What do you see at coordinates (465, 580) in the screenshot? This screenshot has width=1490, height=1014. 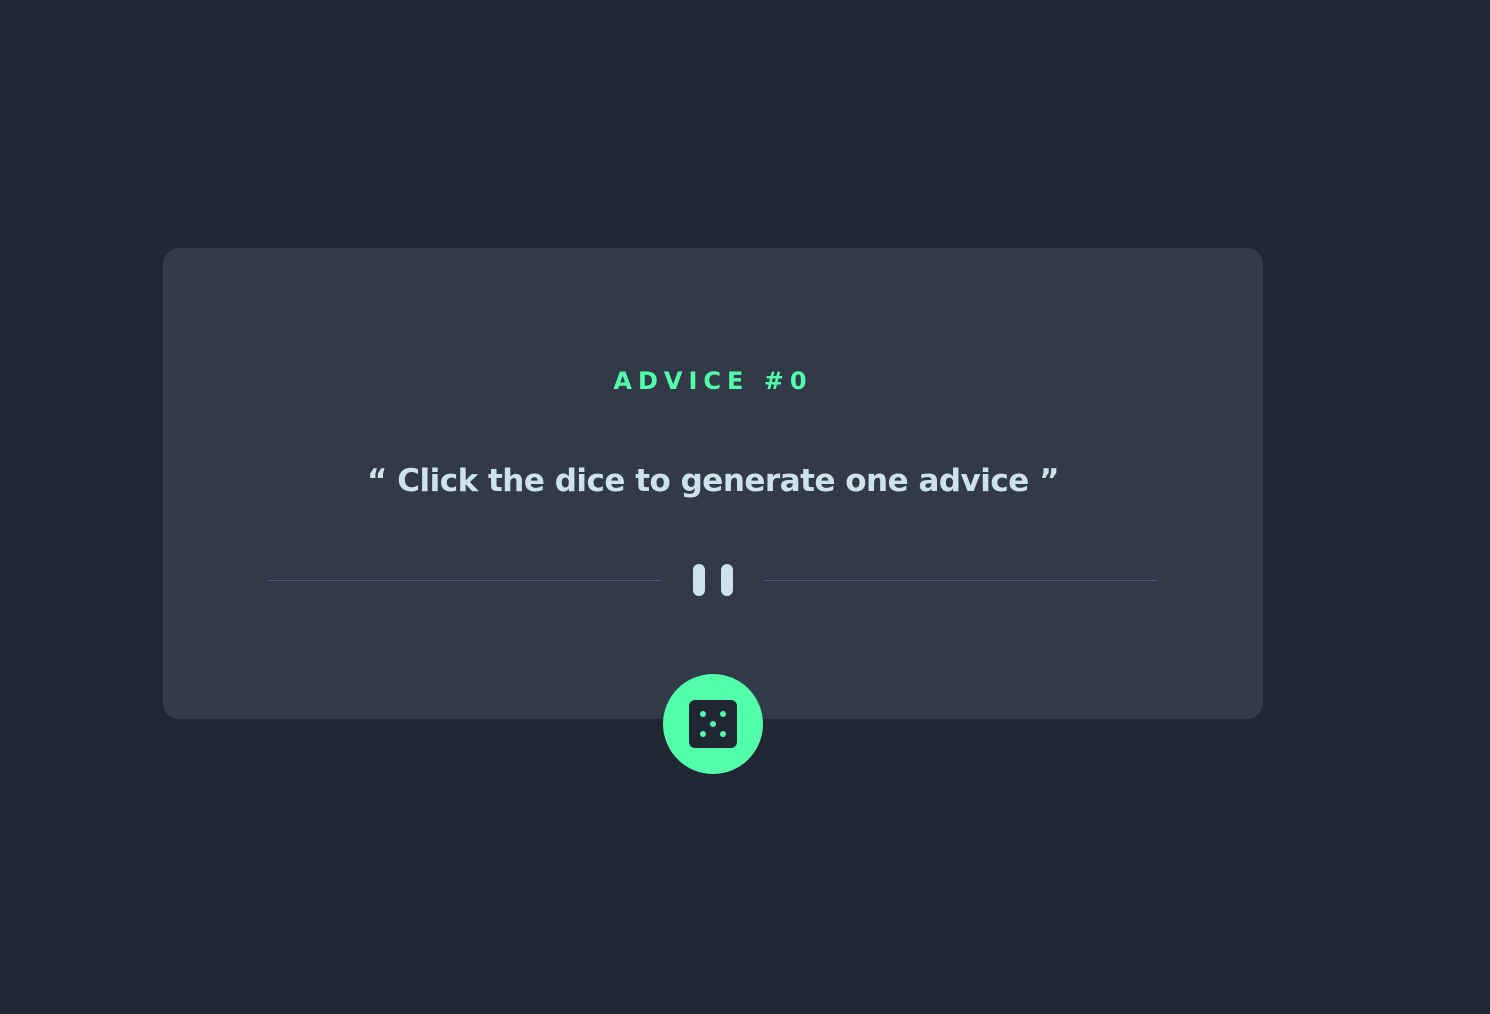 I see `divider-left` at bounding box center [465, 580].